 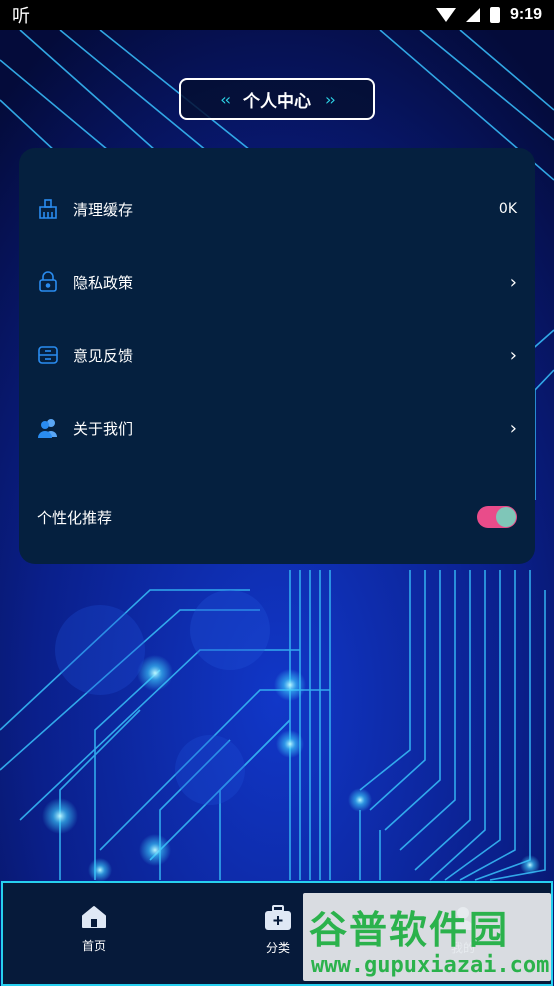 I want to click on inbox-icon, so click(x=48, y=355).